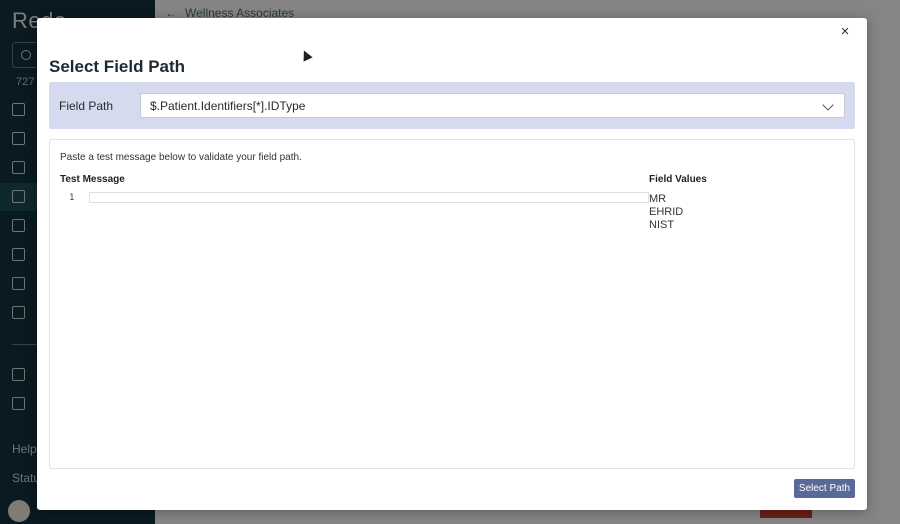 This screenshot has height=524, width=900. Describe the element at coordinates (678, 179) in the screenshot. I see `field-values-header: Field Values` at that location.